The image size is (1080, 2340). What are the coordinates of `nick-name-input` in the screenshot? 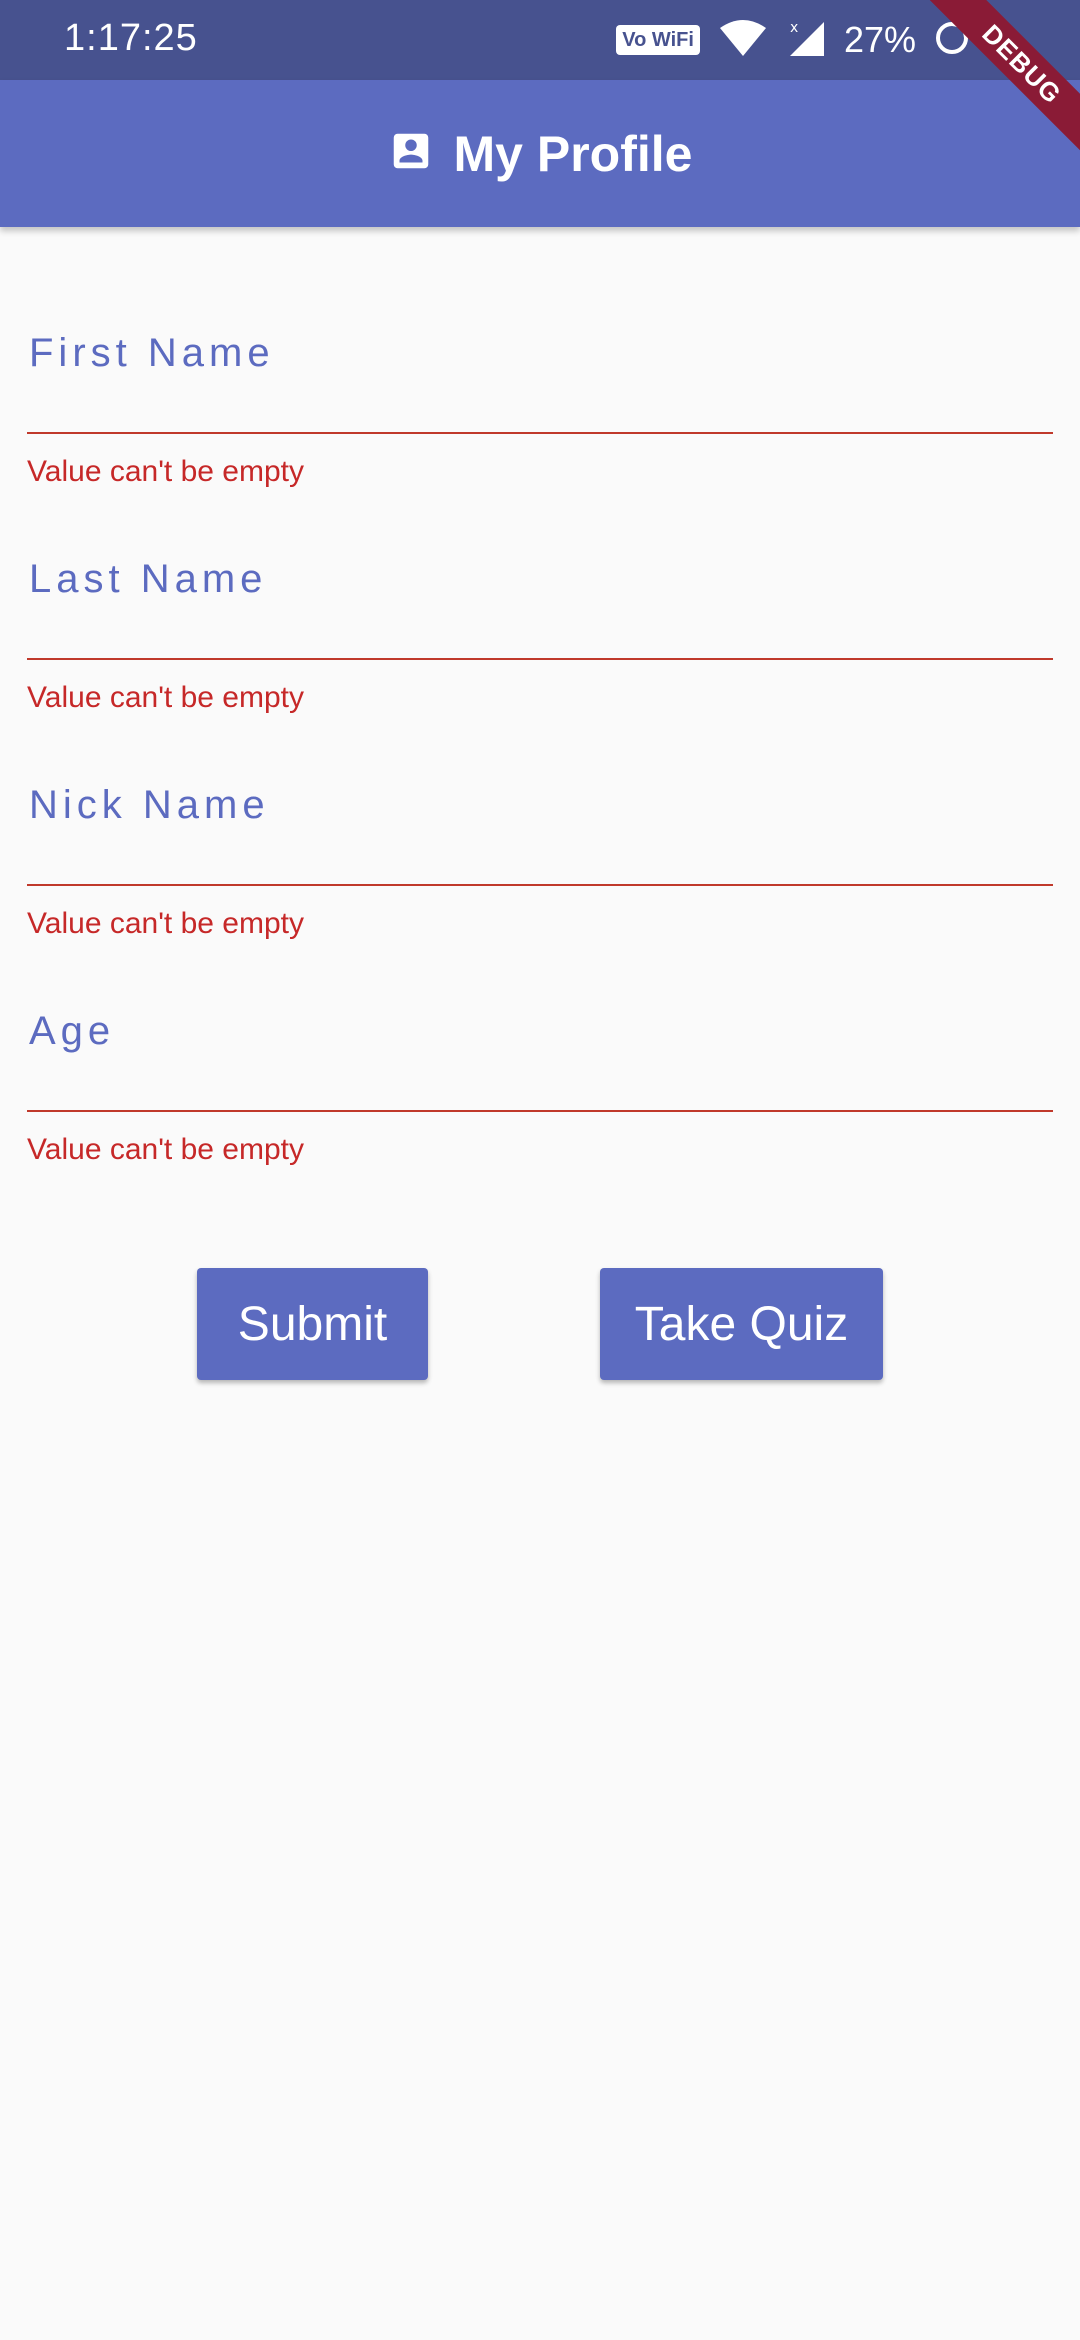 It's located at (540, 804).